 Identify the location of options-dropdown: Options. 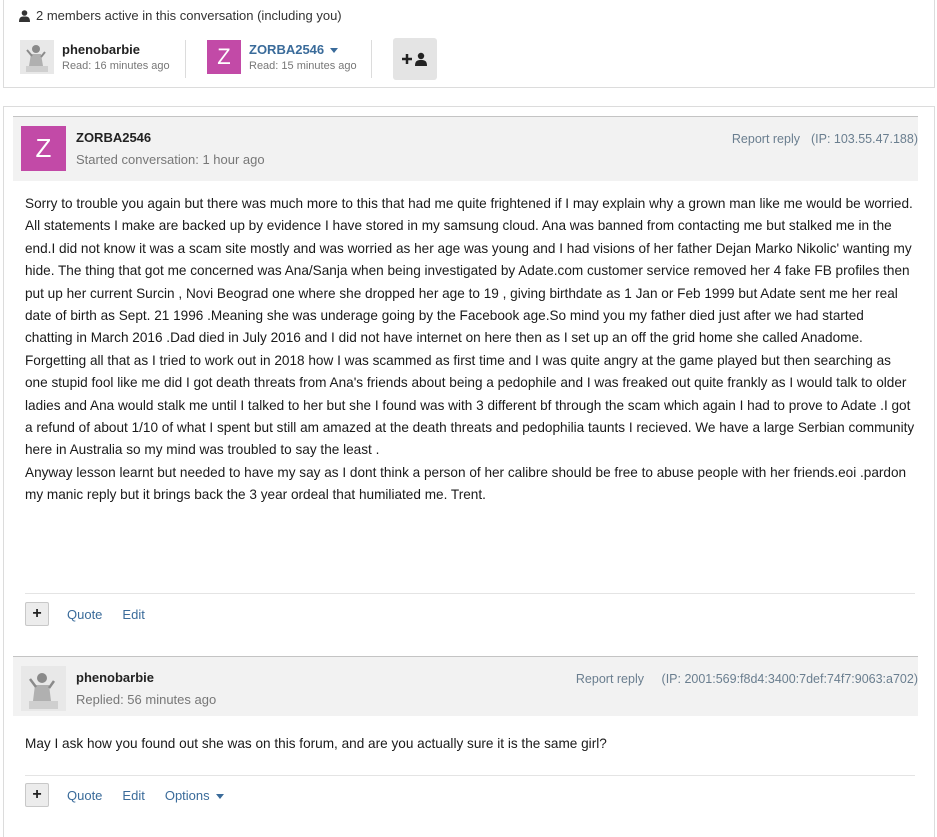
(194, 795).